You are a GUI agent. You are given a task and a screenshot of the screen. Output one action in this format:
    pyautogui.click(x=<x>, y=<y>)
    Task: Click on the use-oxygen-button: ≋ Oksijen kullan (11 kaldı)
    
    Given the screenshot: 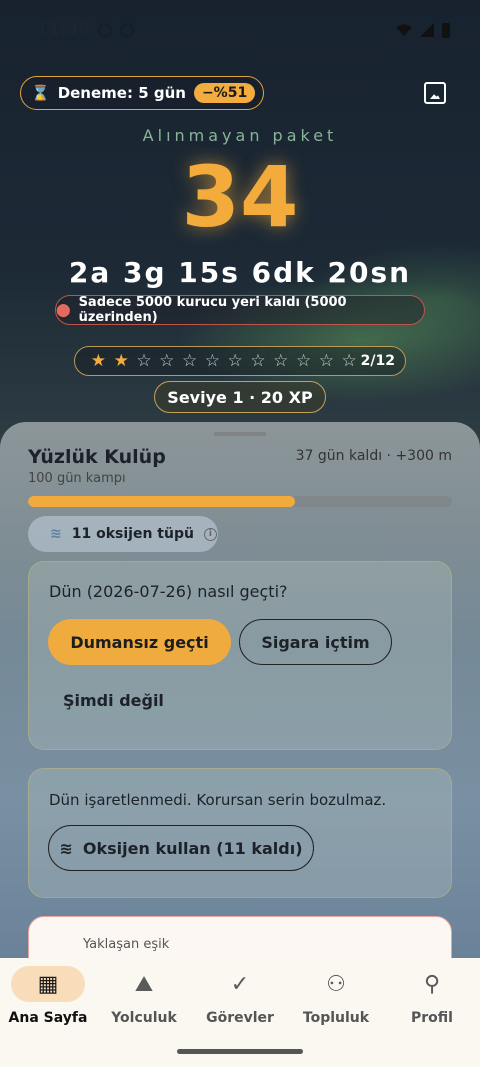 What is the action you would take?
    pyautogui.click(x=181, y=848)
    